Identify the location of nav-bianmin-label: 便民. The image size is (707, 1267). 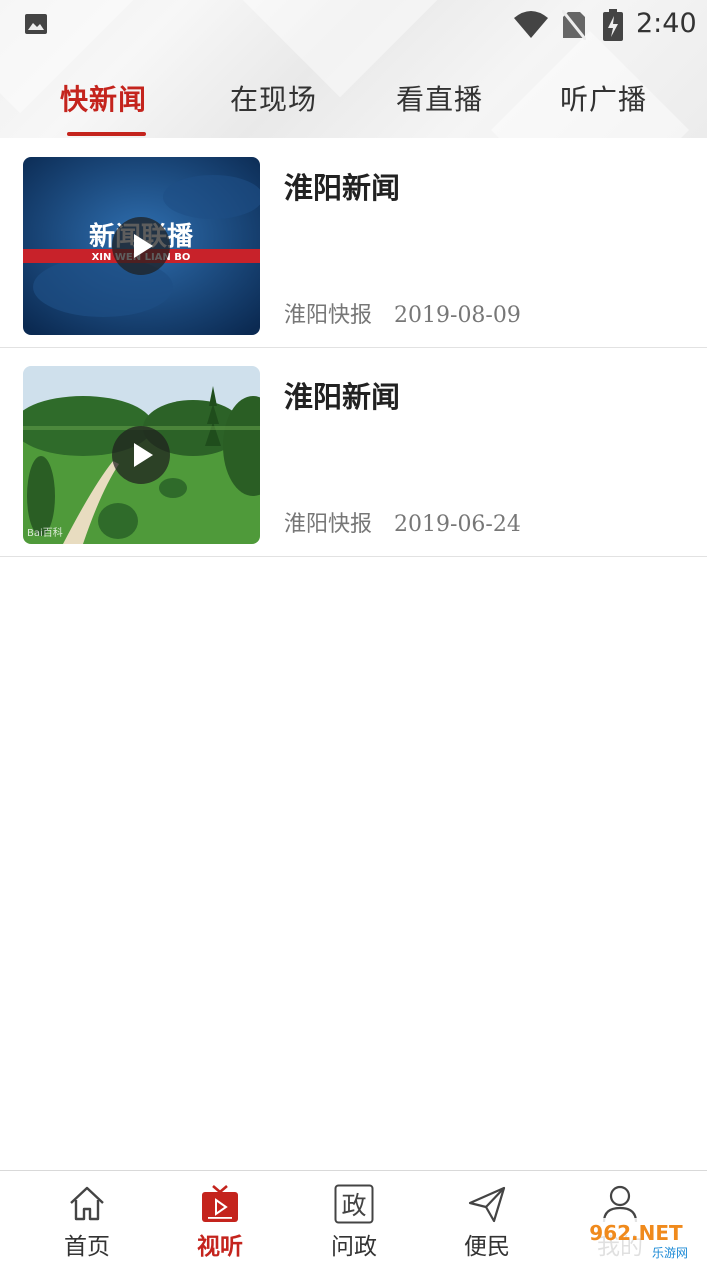
(487, 1247).